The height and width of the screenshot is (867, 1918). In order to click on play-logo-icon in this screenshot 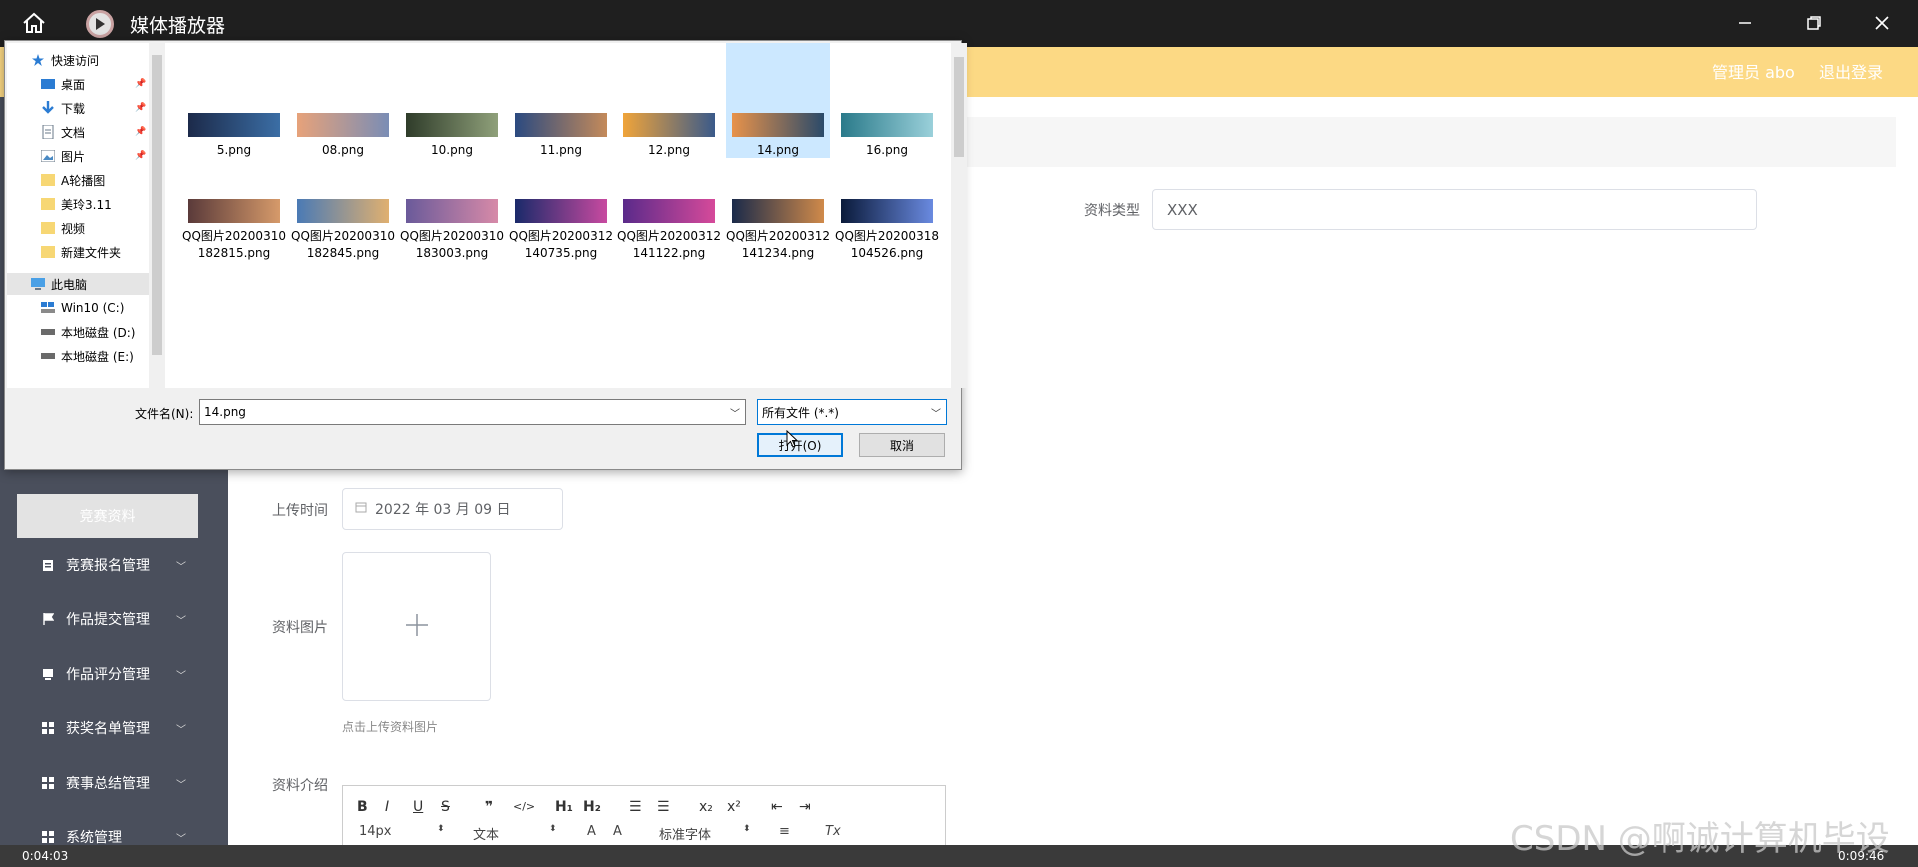, I will do `click(100, 24)`.